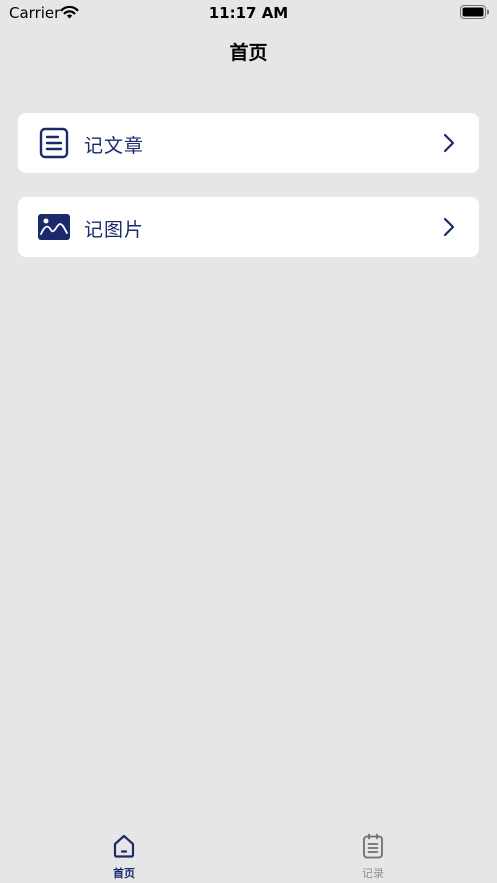  What do you see at coordinates (54, 227) in the screenshot?
I see `image-icon` at bounding box center [54, 227].